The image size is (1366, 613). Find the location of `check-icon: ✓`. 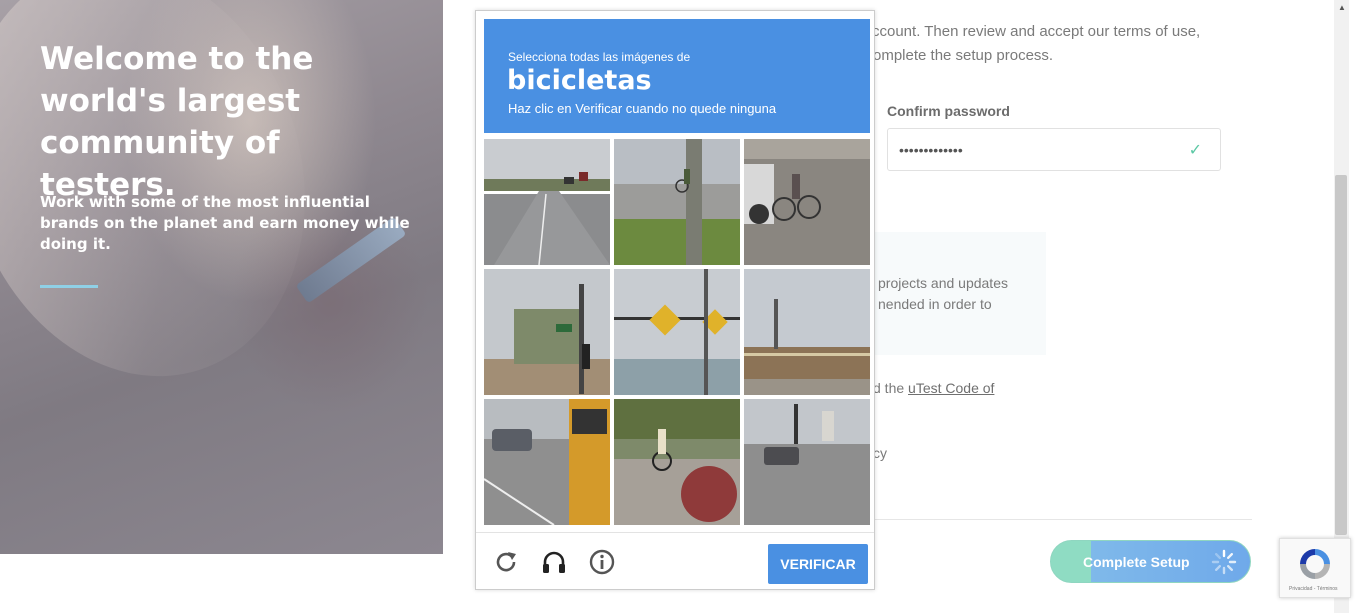

check-icon: ✓ is located at coordinates (1195, 150).